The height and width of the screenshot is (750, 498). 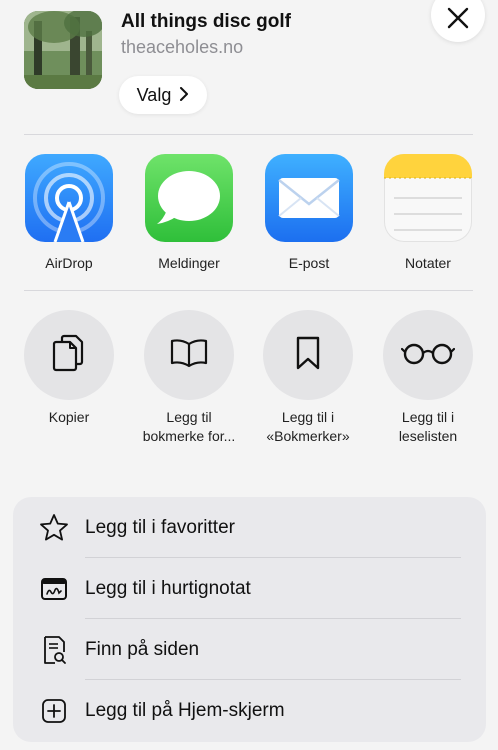 I want to click on action-copy: Kopier, so click(x=69, y=368).